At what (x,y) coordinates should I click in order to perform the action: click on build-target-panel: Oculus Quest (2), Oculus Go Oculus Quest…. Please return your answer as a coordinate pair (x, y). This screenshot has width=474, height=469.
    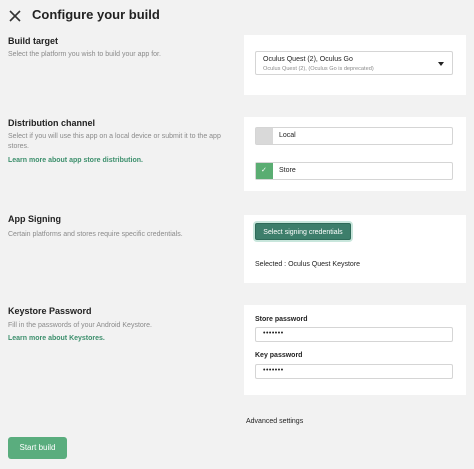
    Looking at the image, I should click on (355, 65).